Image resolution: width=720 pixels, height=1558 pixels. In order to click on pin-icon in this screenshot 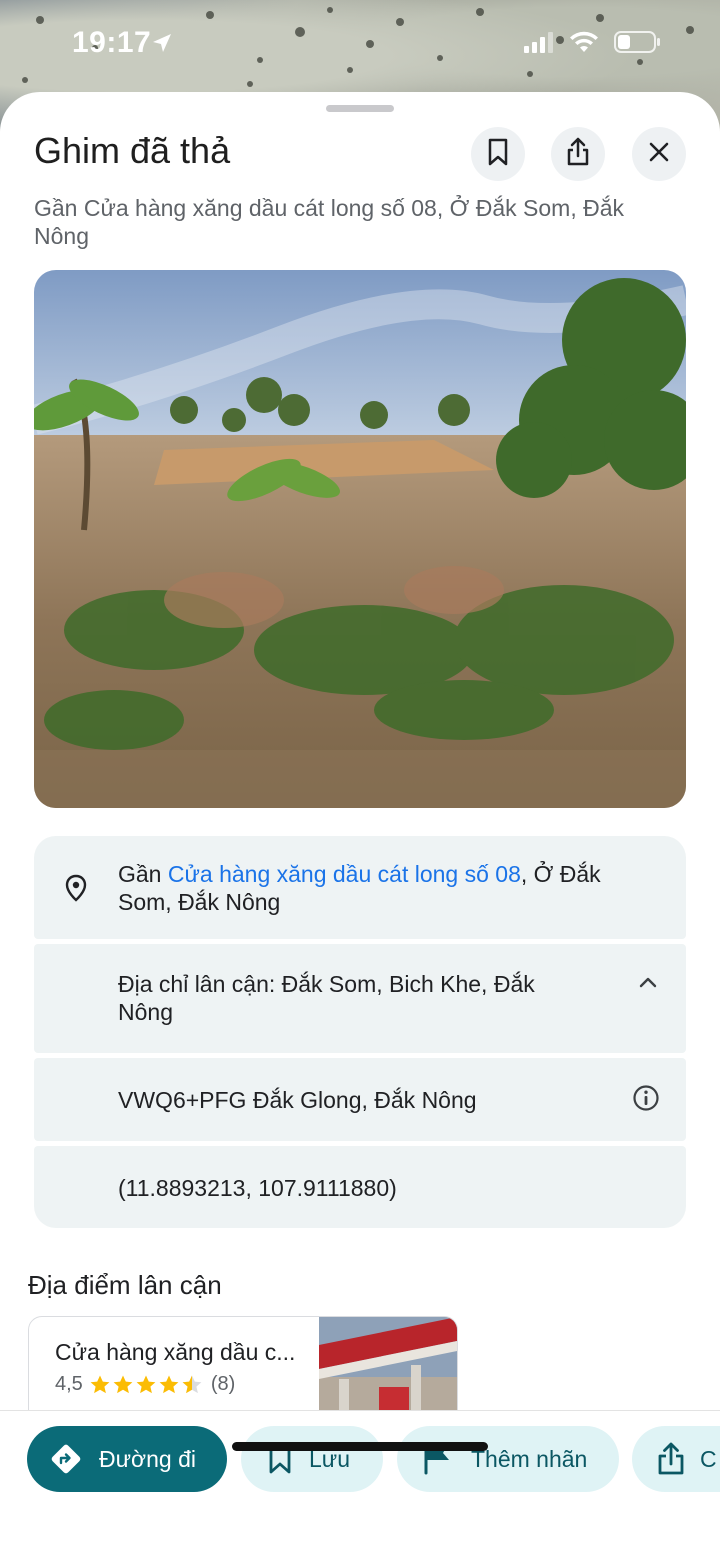, I will do `click(76, 890)`.